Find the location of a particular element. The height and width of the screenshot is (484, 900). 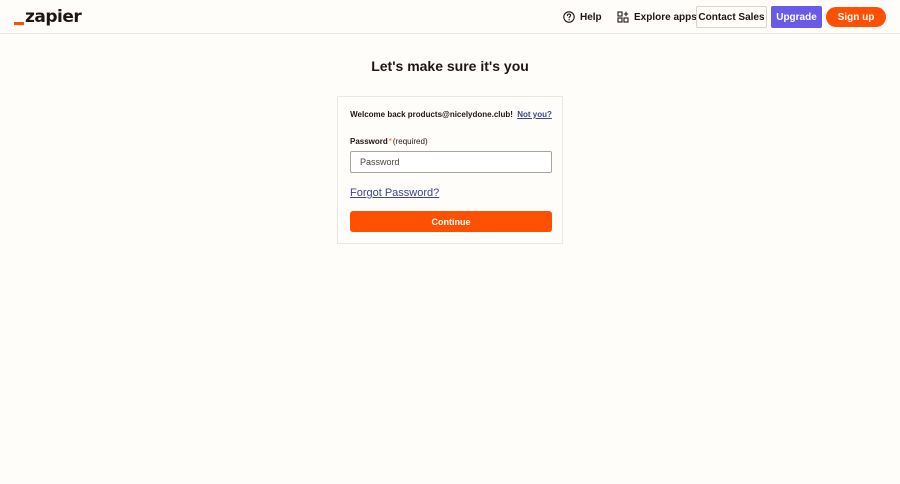

required-text: (required) is located at coordinates (410, 141).